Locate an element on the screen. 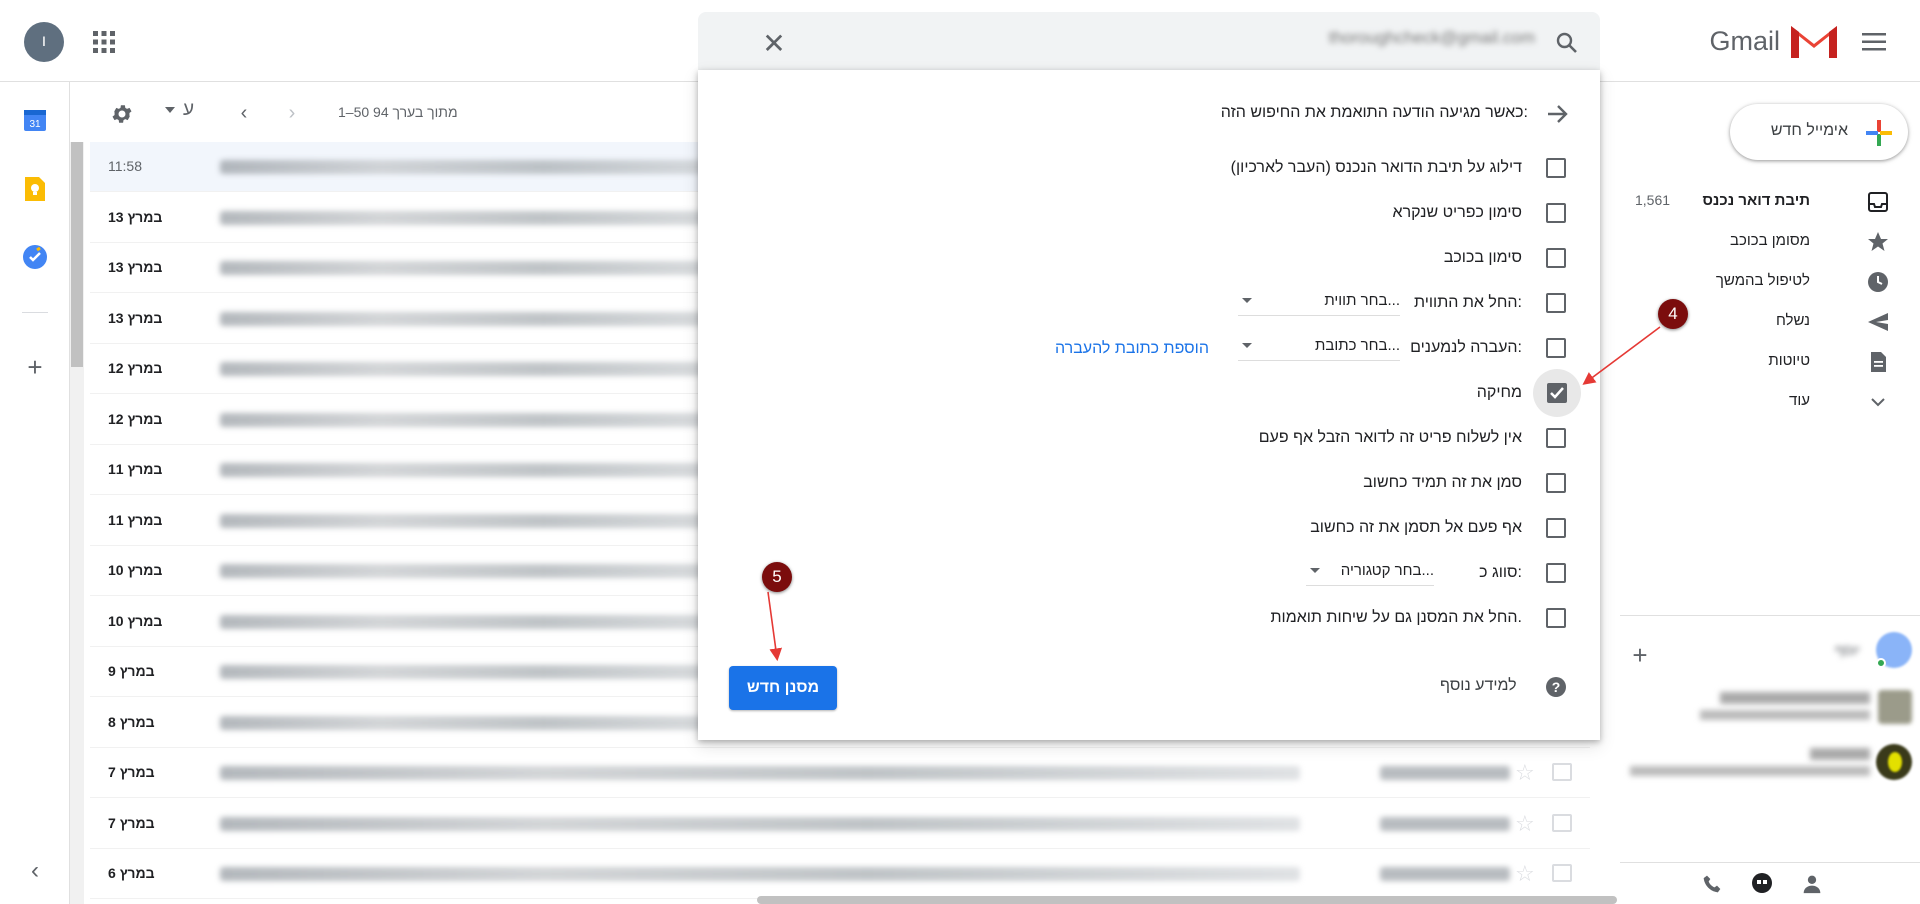 This screenshot has height=904, width=1920. side-panel is located at coordinates (35, 493).